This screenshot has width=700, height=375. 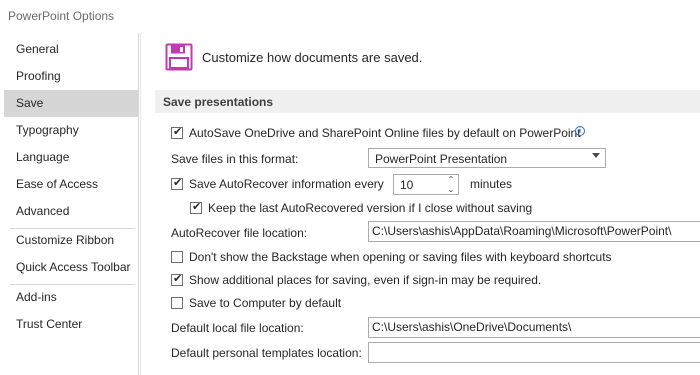 What do you see at coordinates (177, 303) in the screenshot?
I see `save-to-computer-checkbox` at bounding box center [177, 303].